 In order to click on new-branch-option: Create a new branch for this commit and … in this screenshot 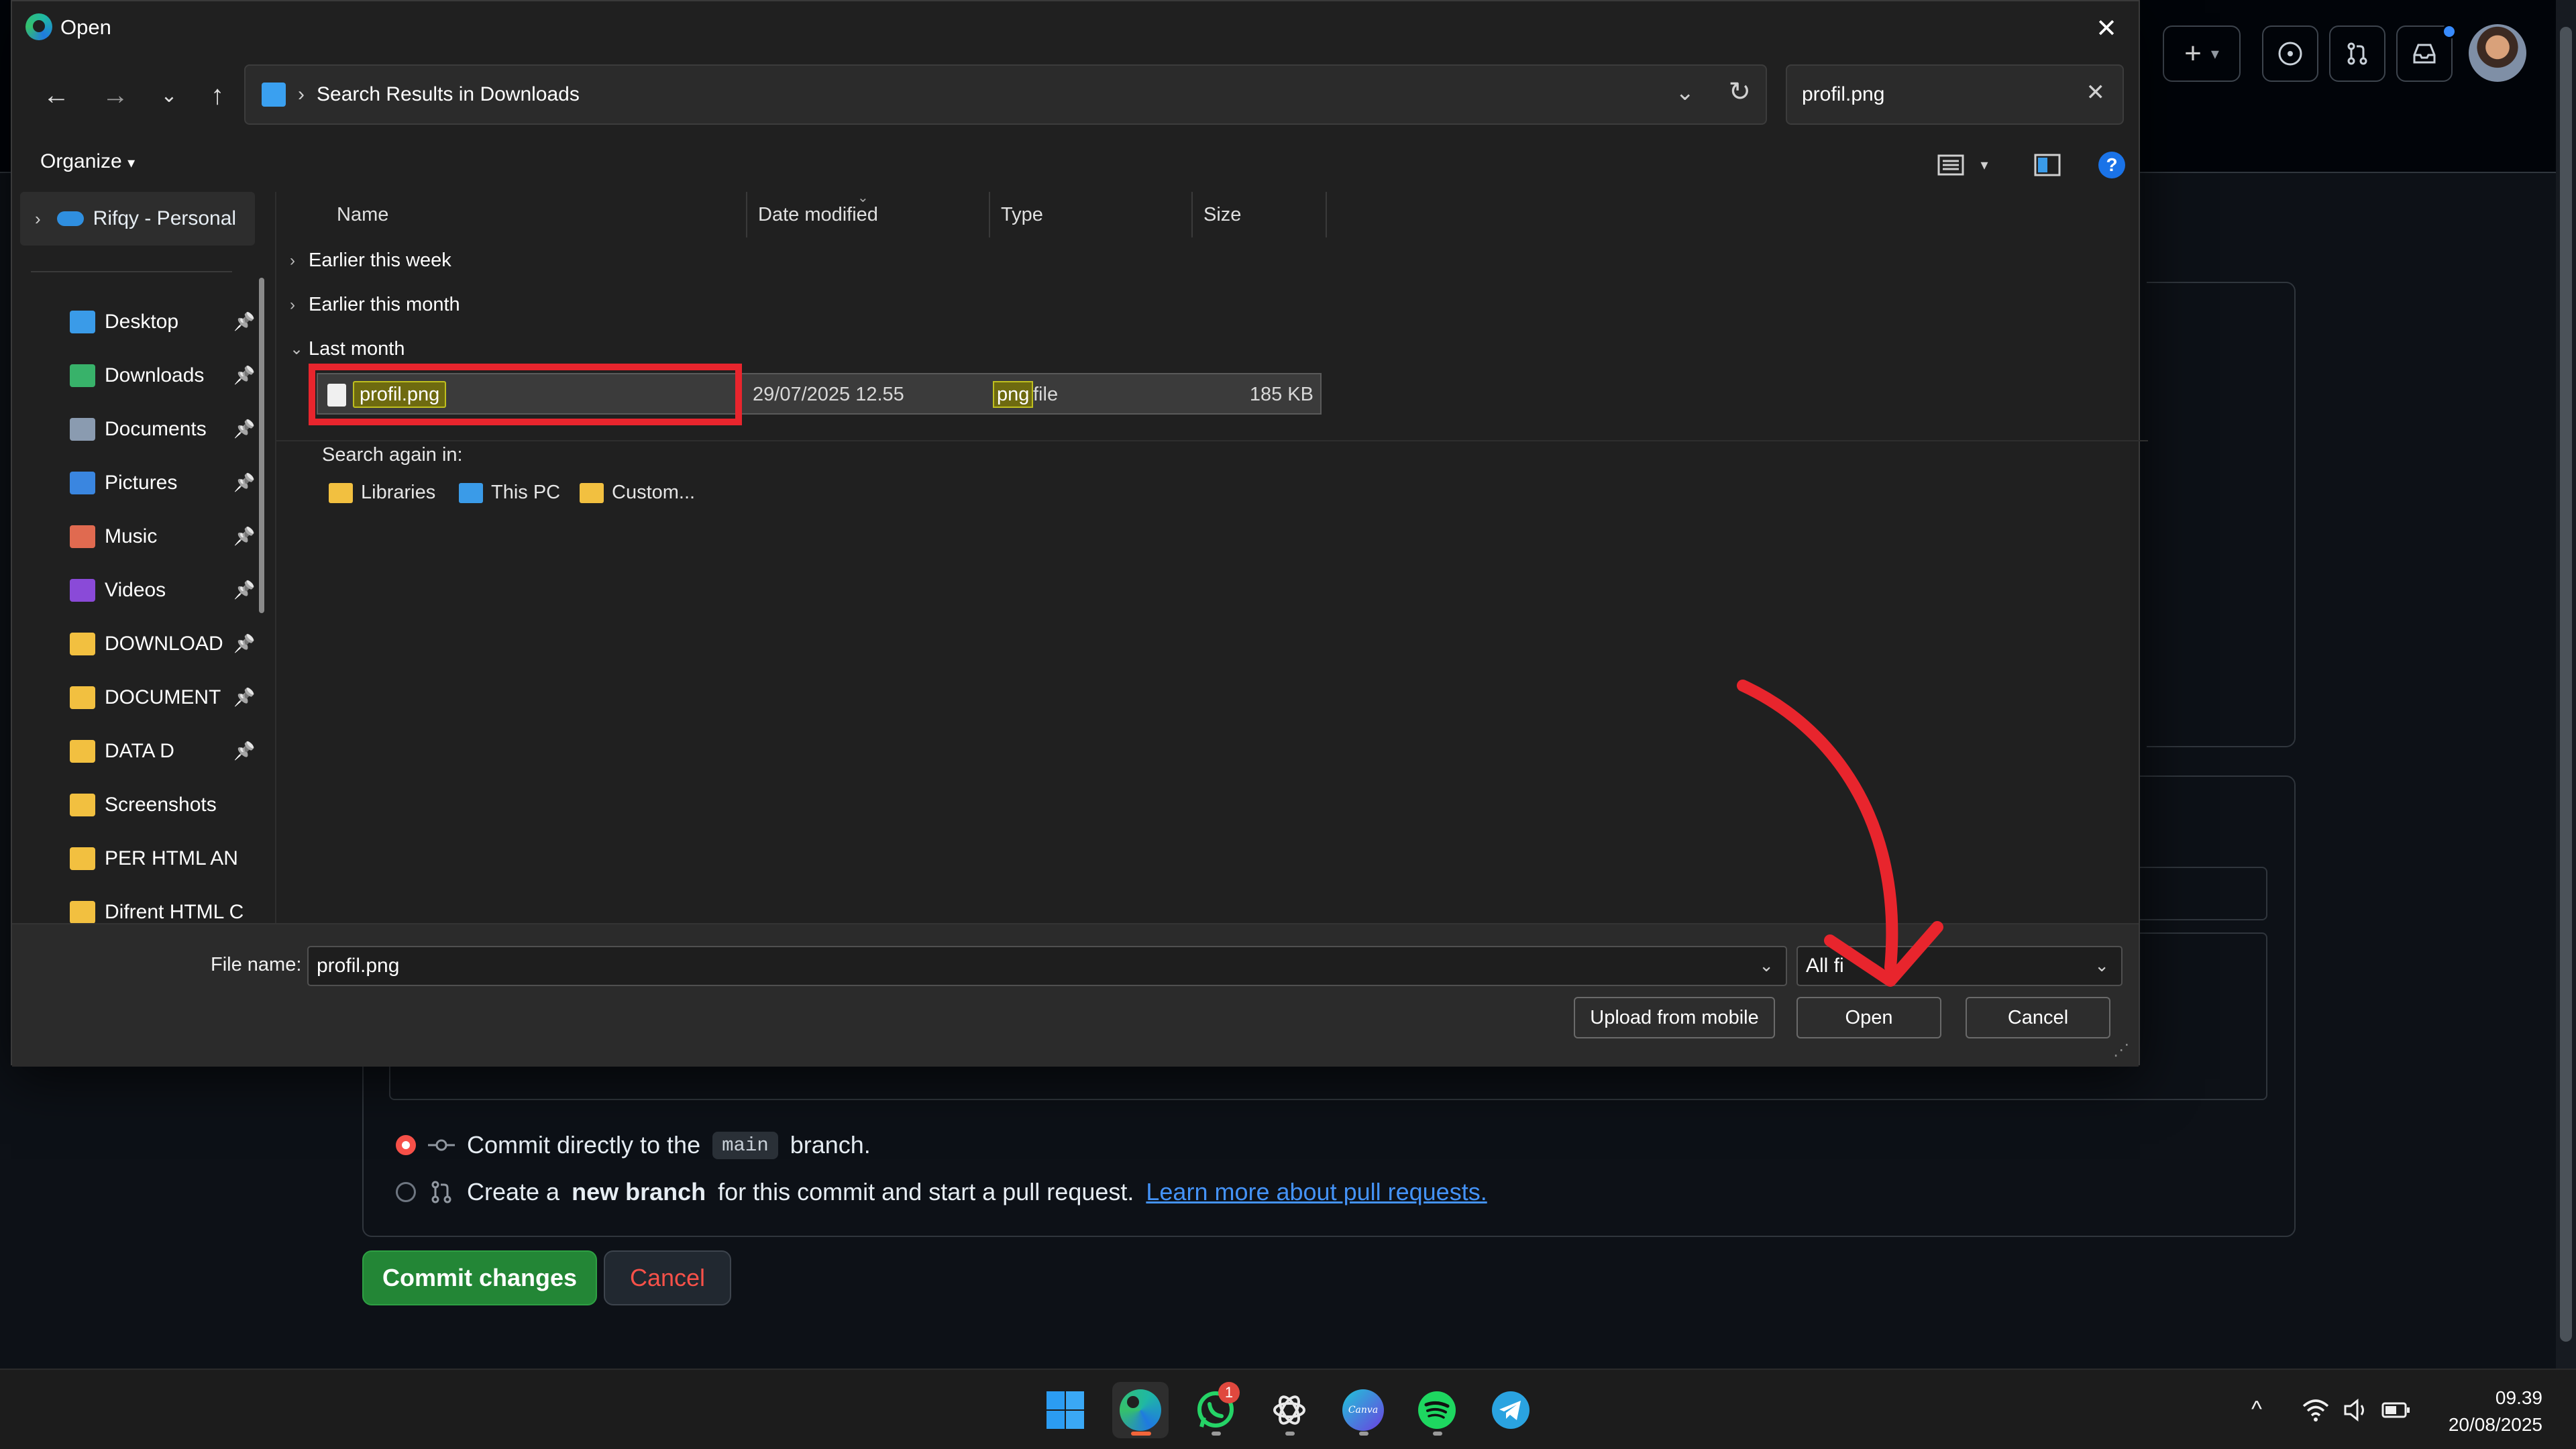, I will do `click(941, 1192)`.